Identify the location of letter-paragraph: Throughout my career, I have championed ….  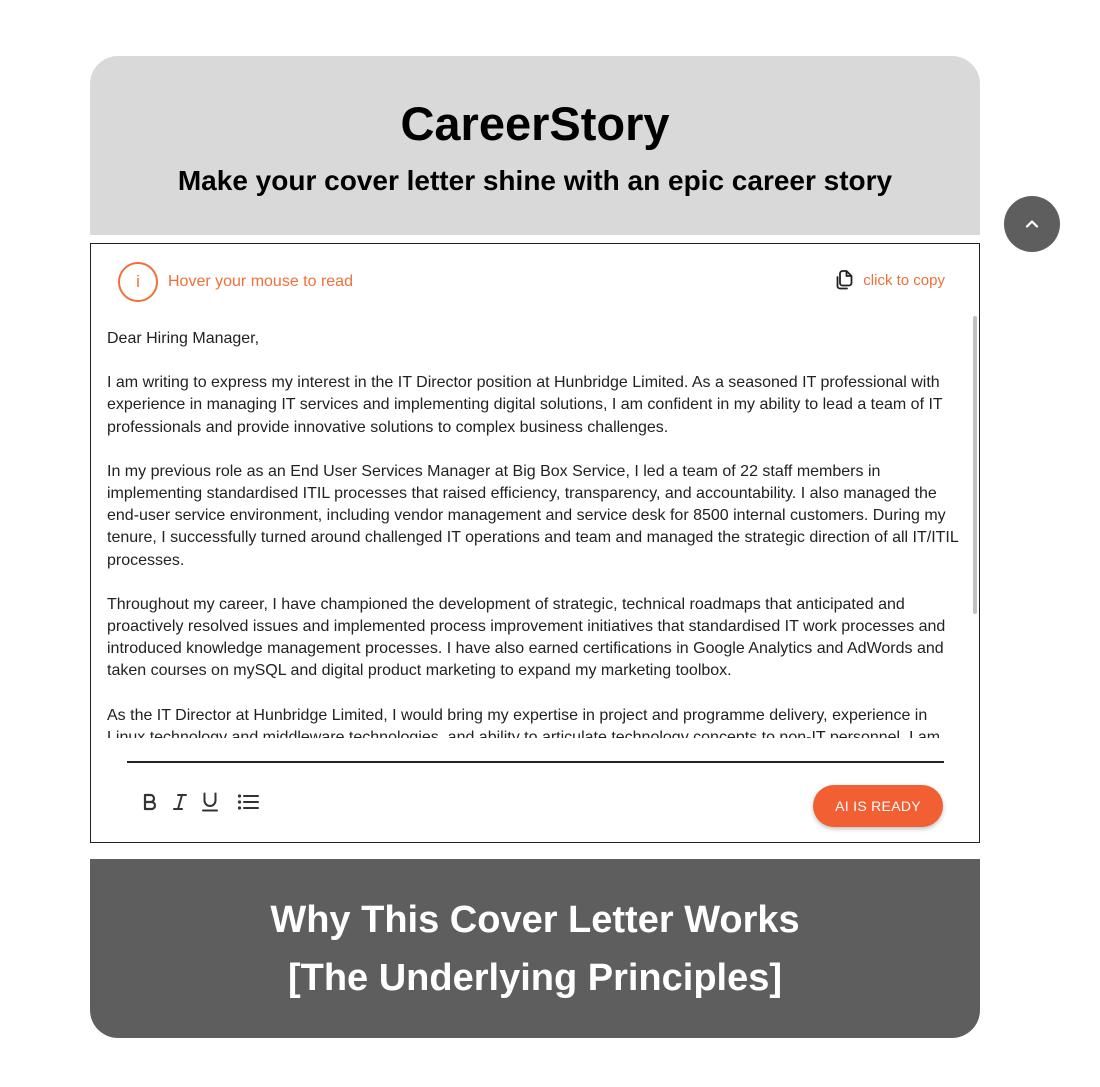
(526, 637).